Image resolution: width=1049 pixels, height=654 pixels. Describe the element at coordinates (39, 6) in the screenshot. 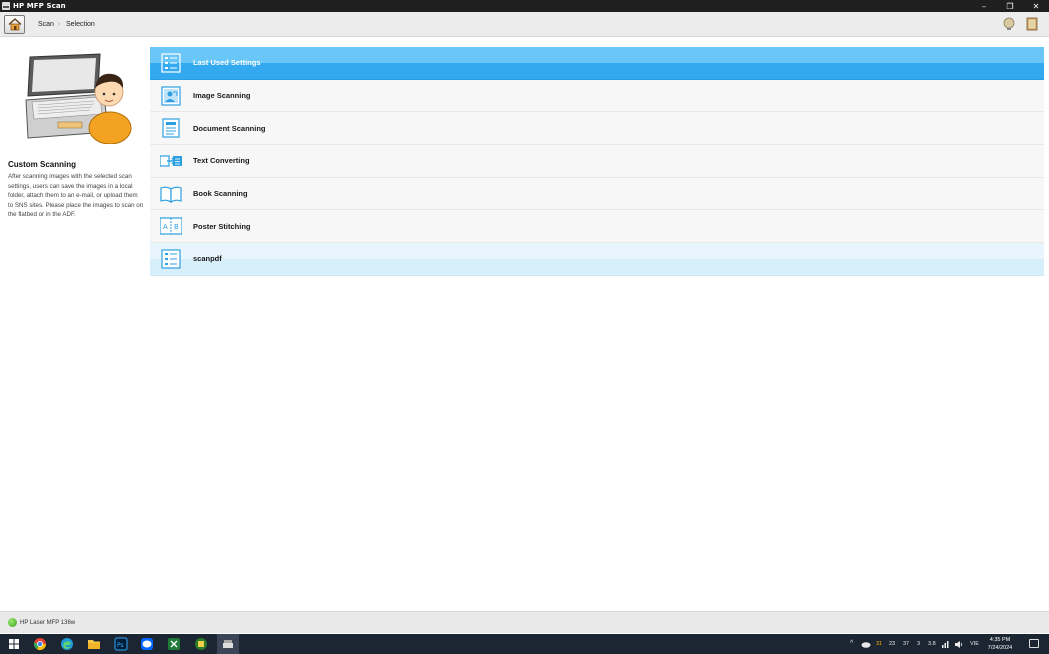

I see `window-title: HP MFP Scan` at that location.